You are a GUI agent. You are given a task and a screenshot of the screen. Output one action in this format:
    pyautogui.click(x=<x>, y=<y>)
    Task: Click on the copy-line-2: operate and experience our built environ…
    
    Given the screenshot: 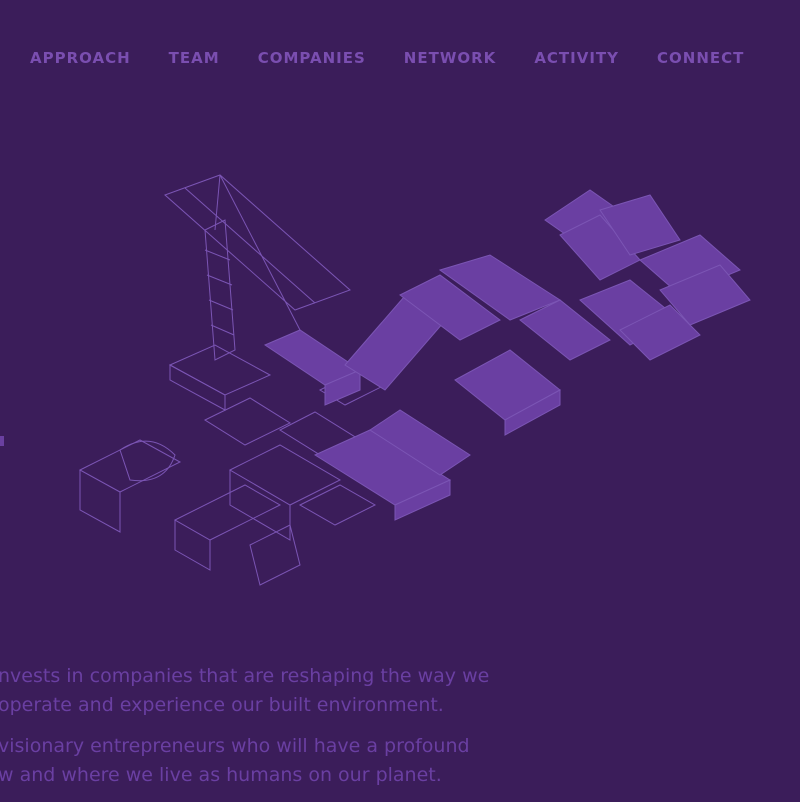 What is the action you would take?
    pyautogui.click(x=222, y=705)
    